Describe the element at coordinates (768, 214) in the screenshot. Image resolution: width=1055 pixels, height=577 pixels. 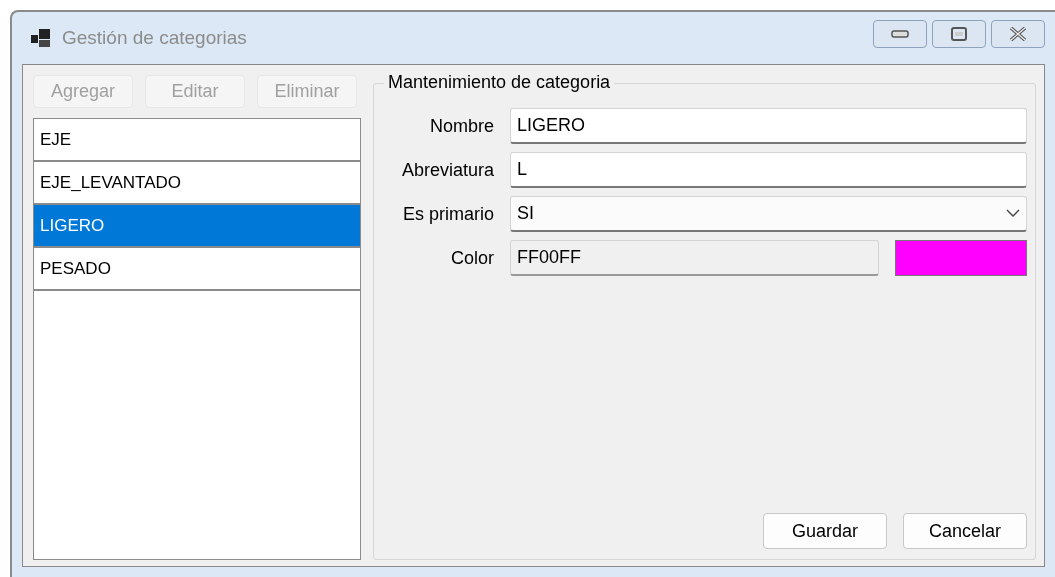
I see `dropdown: SI` at that location.